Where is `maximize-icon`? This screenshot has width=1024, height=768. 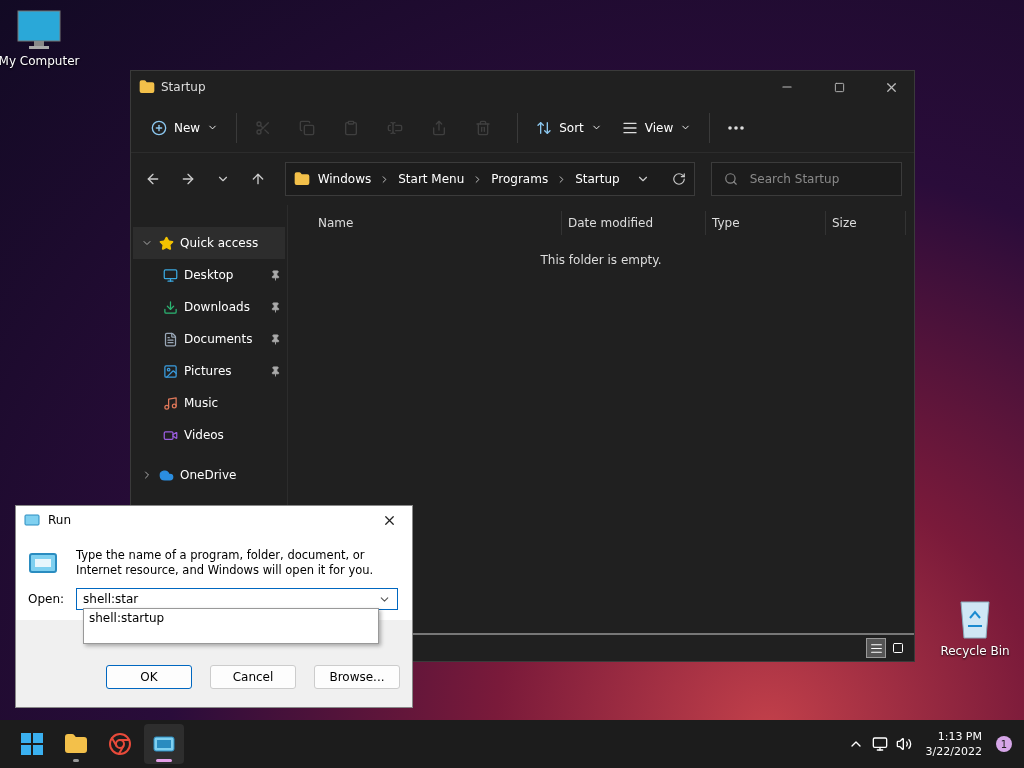 maximize-icon is located at coordinates (839, 87).